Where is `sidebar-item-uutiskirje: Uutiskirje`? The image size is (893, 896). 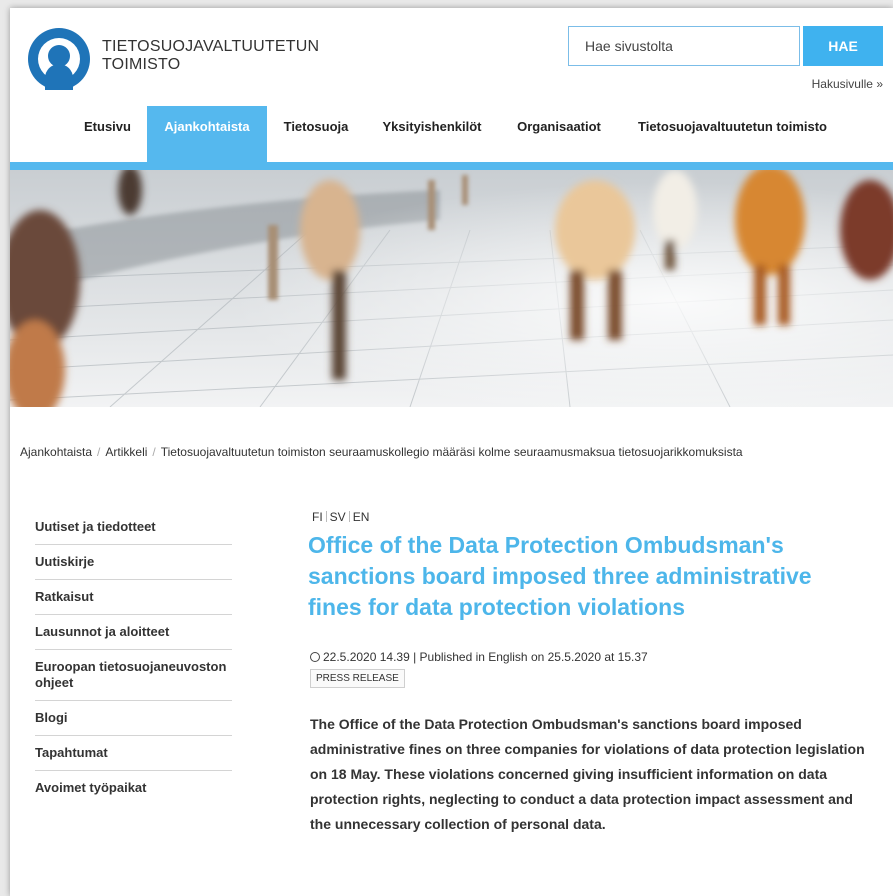 sidebar-item-uutiskirje: Uutiskirje is located at coordinates (133, 562).